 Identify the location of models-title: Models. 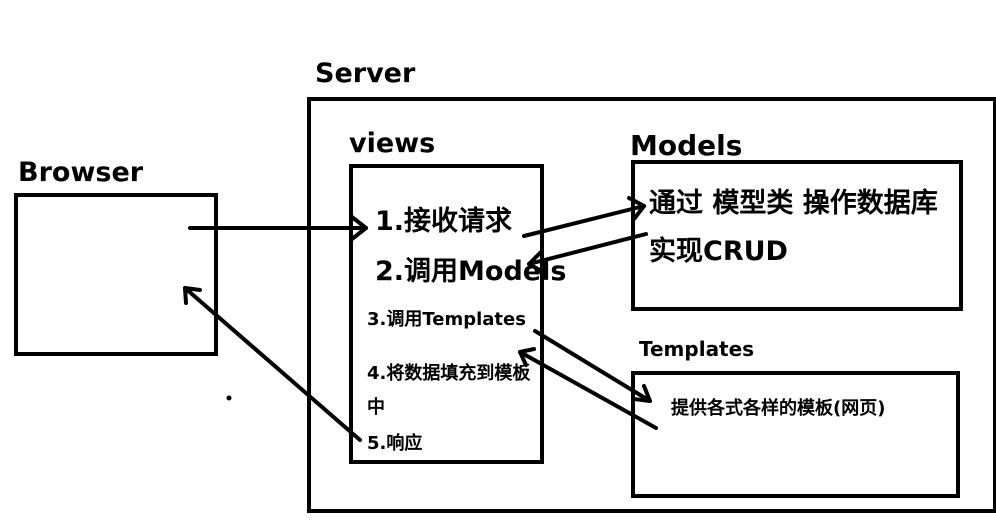
(686, 145).